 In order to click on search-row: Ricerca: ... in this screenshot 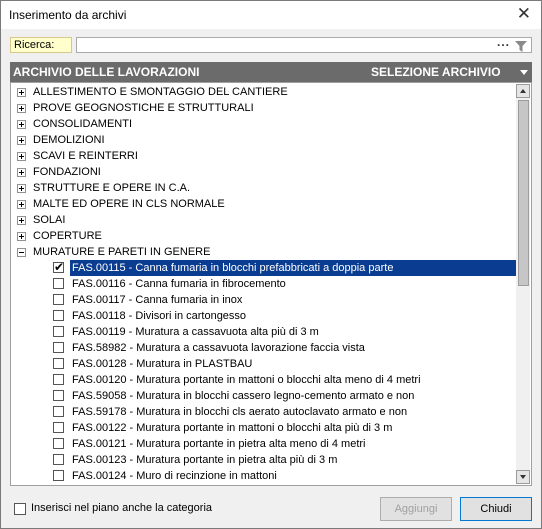, I will do `click(271, 44)`.